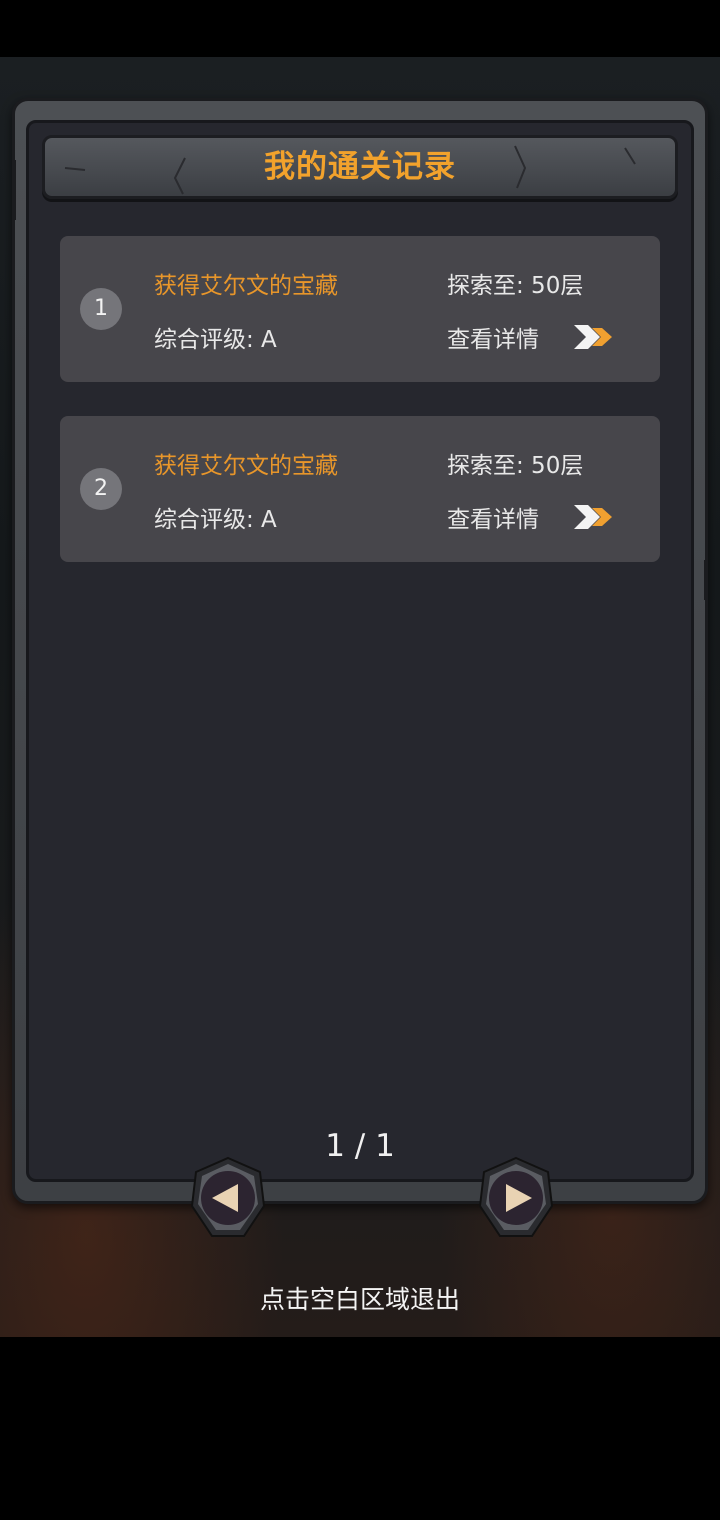  Describe the element at coordinates (360, 309) in the screenshot. I see `record-card-1: 1 获得艾尔文的宝藏 综合评级: A 探索至: 50层 查看详情` at that location.